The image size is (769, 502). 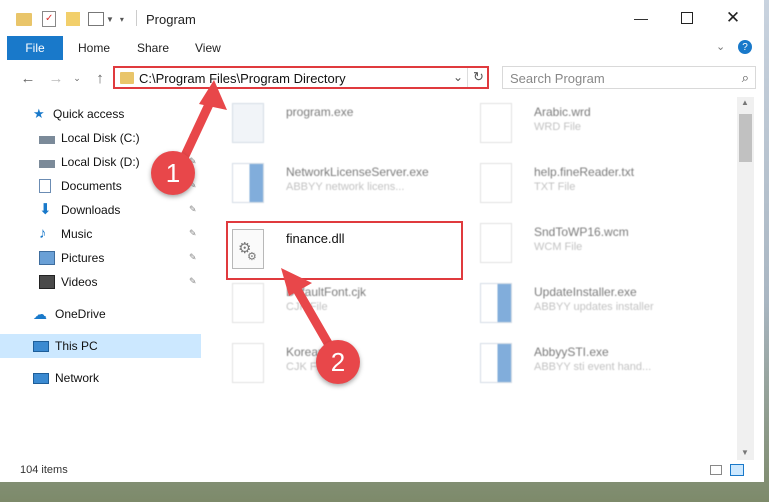 What do you see at coordinates (594, 307) in the screenshot?
I see `file-description: ABBYY updates installer` at bounding box center [594, 307].